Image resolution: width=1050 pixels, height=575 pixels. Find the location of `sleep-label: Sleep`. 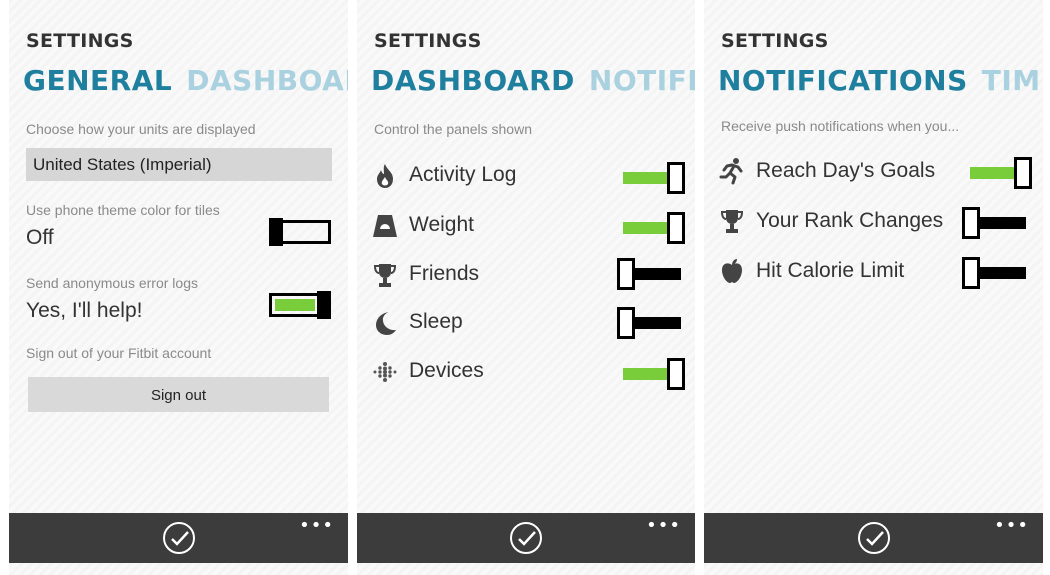

sleep-label: Sleep is located at coordinates (436, 321).